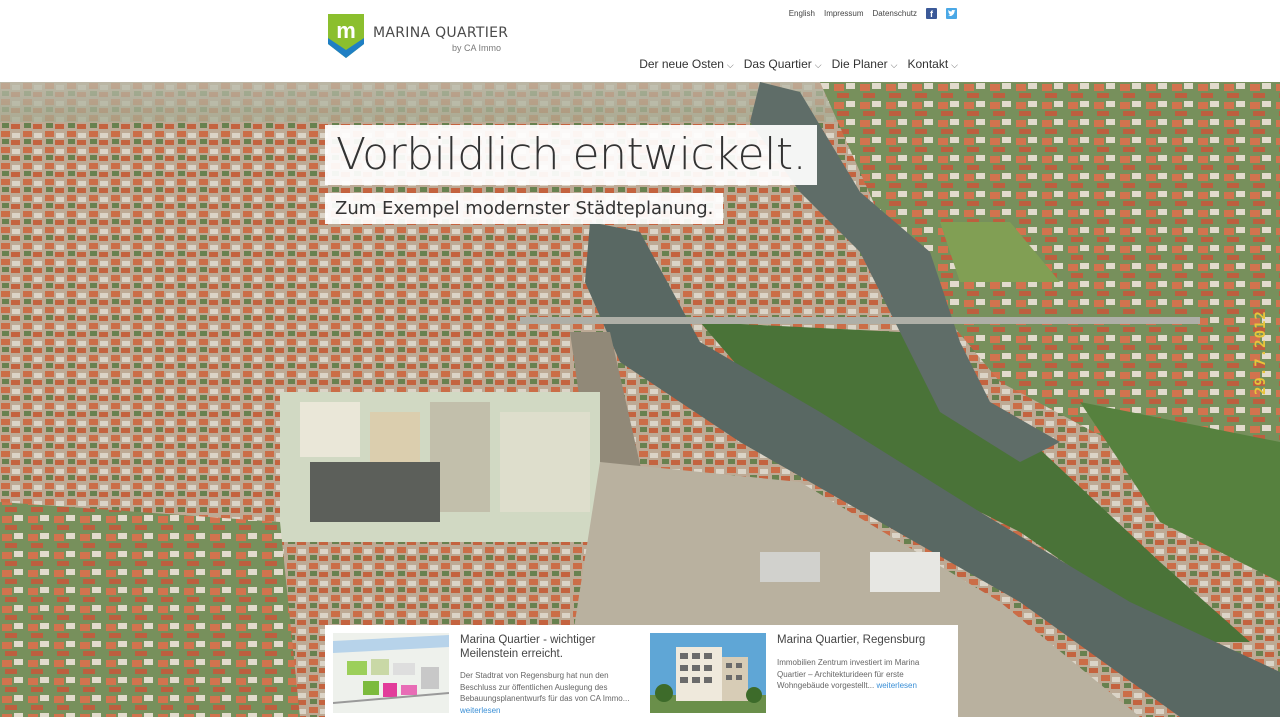 This screenshot has height=717, width=1280. What do you see at coordinates (571, 155) in the screenshot?
I see `hero-headline: Vorbildlich entwickelt.` at bounding box center [571, 155].